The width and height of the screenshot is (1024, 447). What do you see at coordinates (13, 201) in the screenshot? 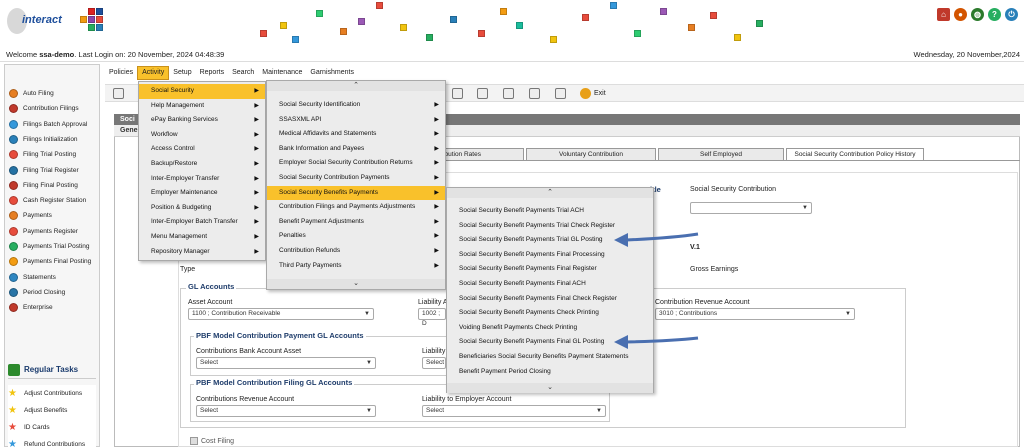
I see `cash-register-station-icon` at bounding box center [13, 201].